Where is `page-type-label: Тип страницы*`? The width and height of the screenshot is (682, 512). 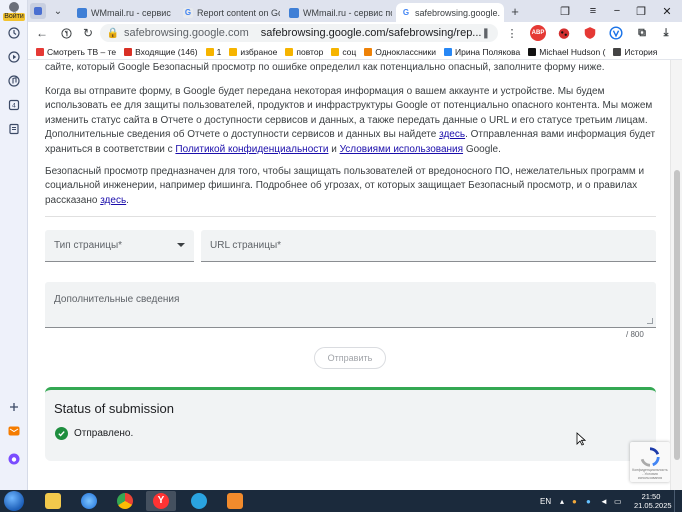 page-type-label: Тип страницы* is located at coordinates (88, 245).